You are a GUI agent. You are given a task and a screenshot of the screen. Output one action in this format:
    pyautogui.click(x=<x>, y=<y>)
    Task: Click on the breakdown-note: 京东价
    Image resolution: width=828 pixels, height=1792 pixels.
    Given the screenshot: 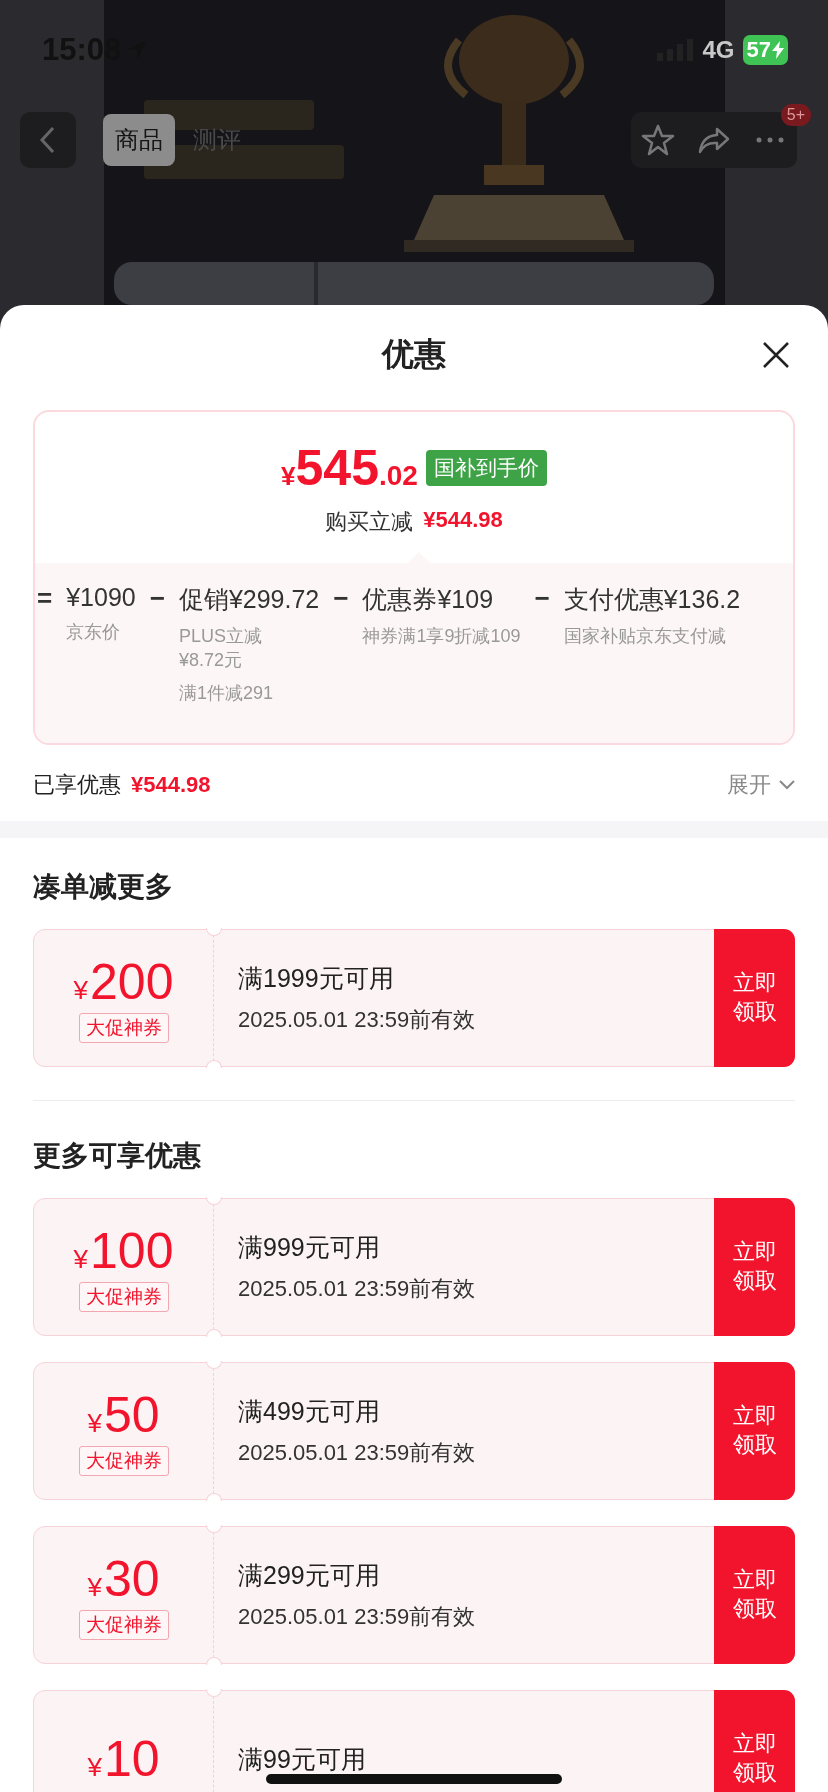 What is the action you would take?
    pyautogui.click(x=94, y=632)
    